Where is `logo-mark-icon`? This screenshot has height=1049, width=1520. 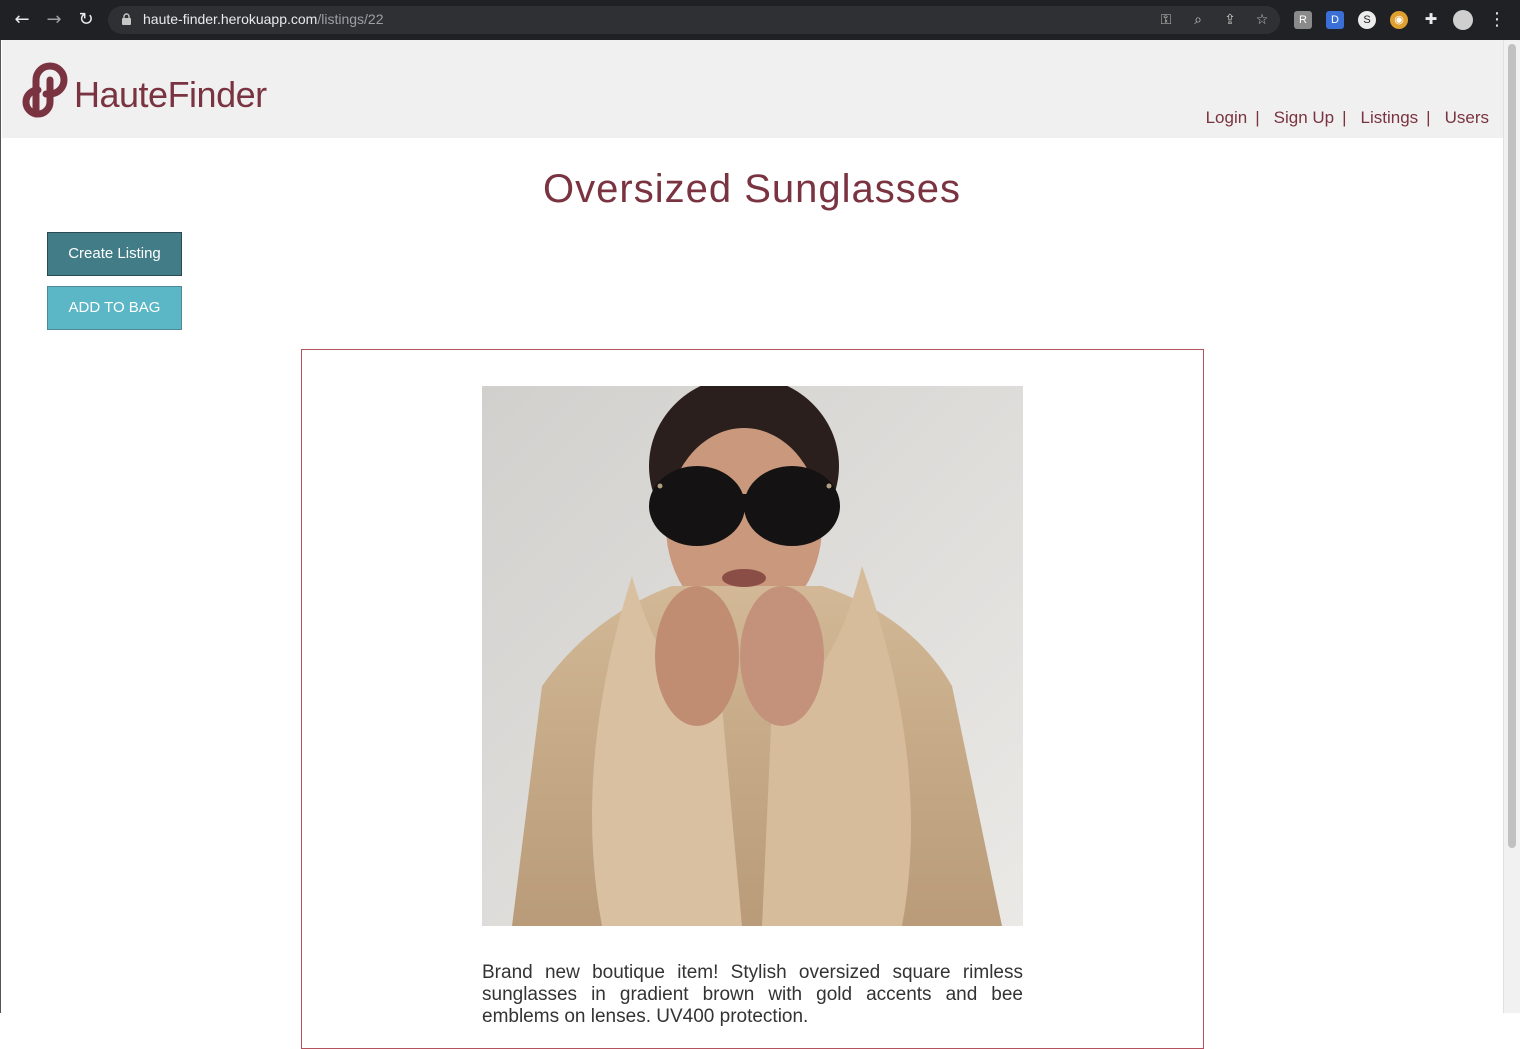 logo-mark-icon is located at coordinates (45, 90).